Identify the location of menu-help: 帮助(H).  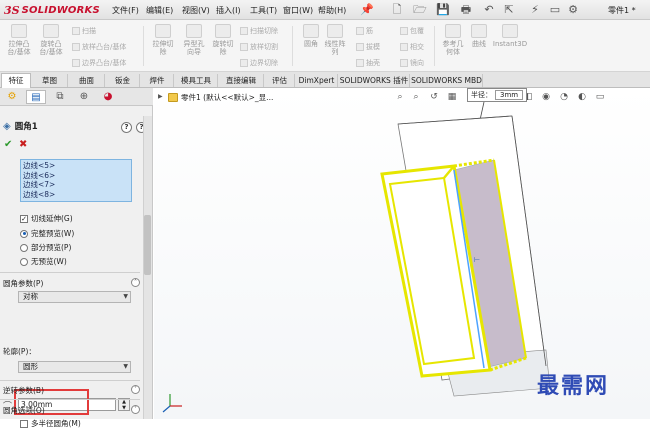
(332, 10).